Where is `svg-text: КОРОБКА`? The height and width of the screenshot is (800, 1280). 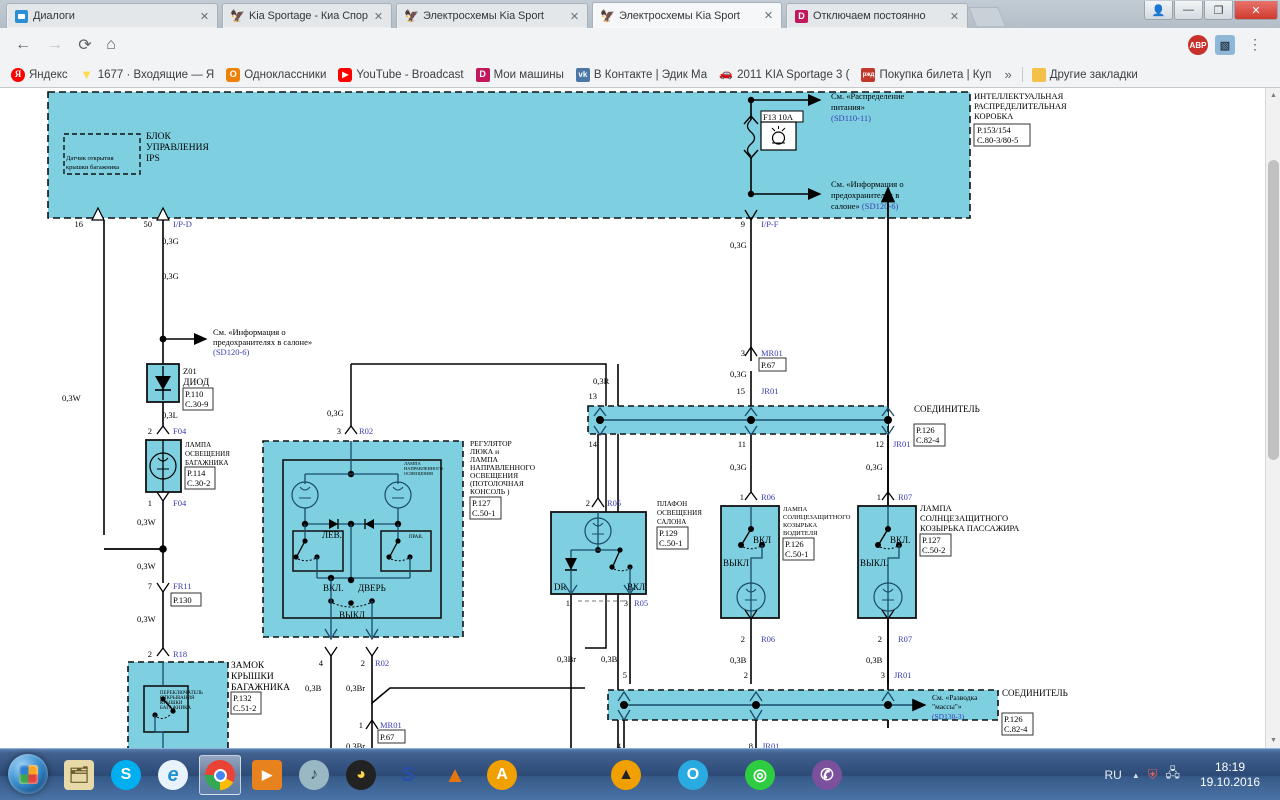 svg-text: КОРОБКА is located at coordinates (994, 116).